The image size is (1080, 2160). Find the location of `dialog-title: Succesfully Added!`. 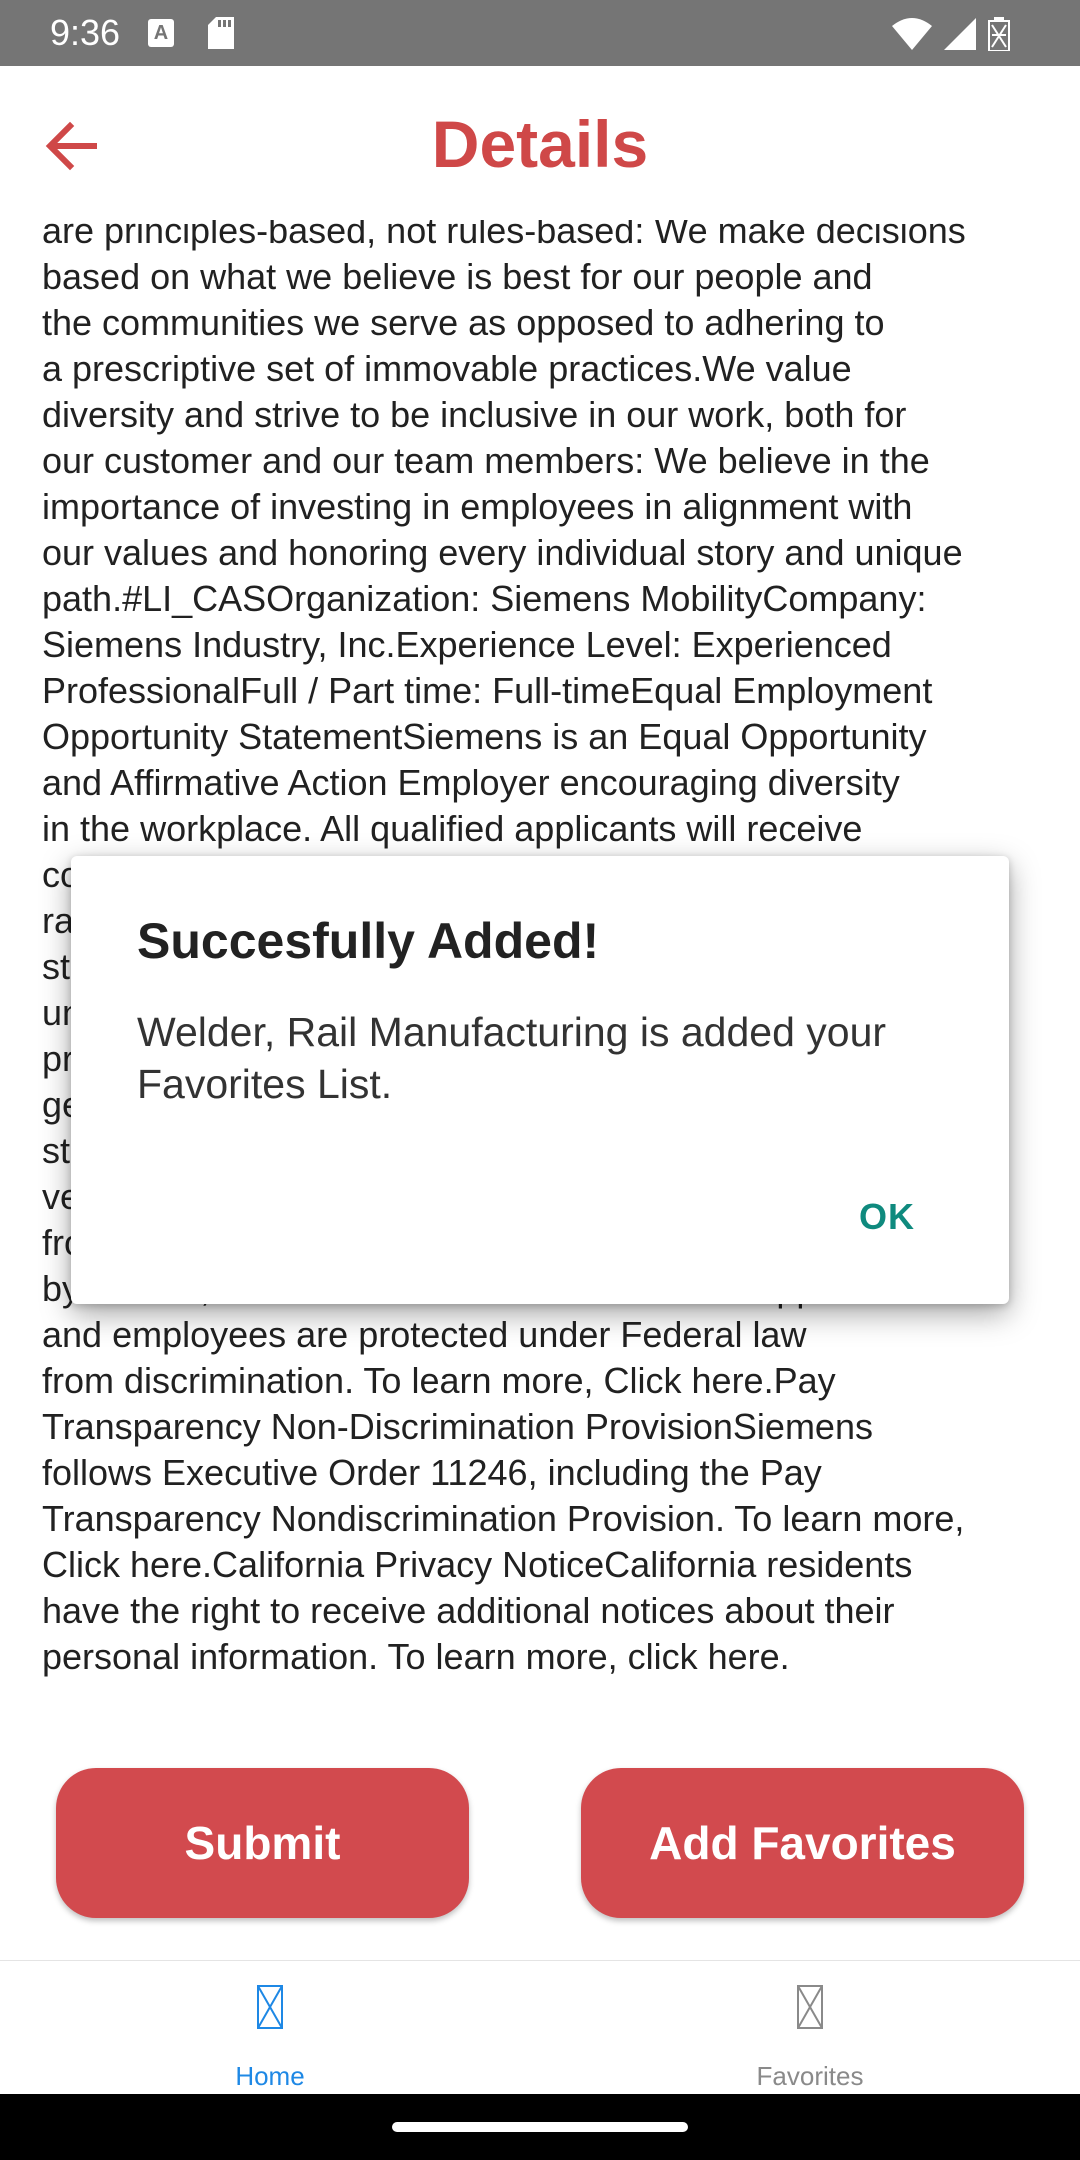

dialog-title: Succesfully Added! is located at coordinates (368, 941).